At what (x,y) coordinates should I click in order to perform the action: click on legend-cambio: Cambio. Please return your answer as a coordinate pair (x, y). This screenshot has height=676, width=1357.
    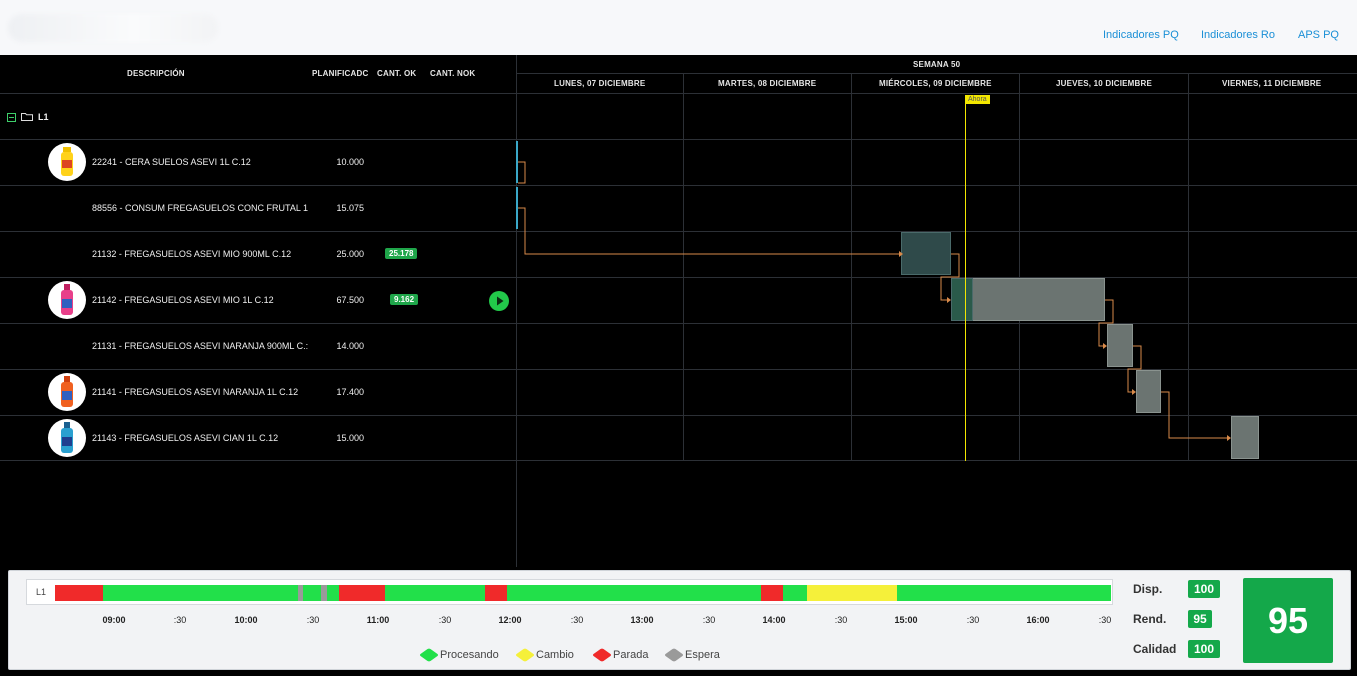
    Looking at the image, I should click on (544, 655).